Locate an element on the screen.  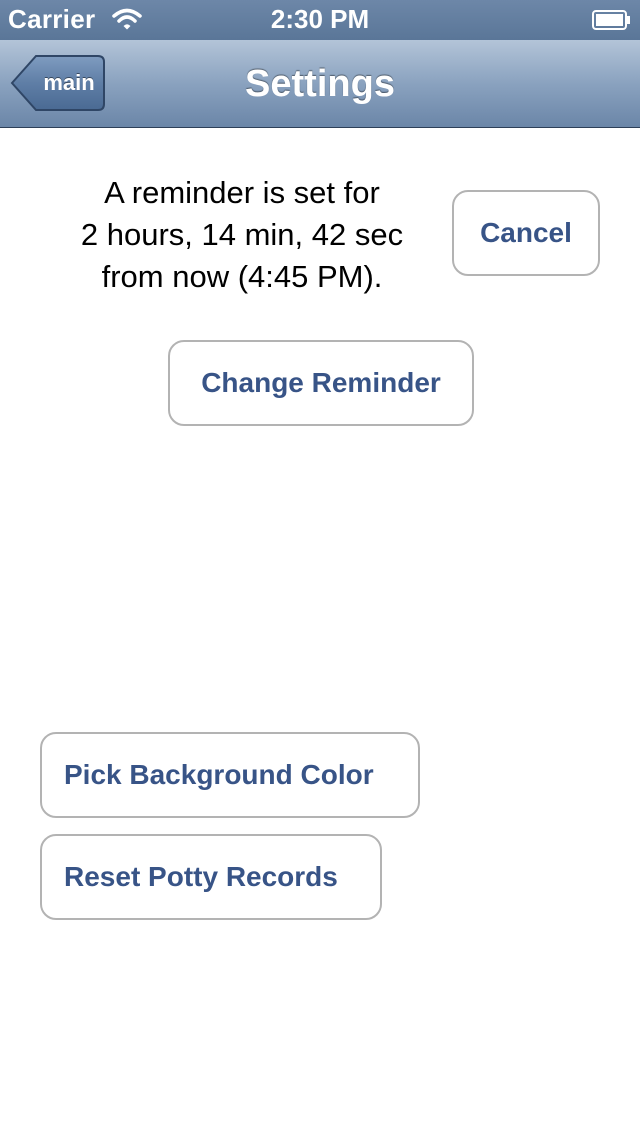
status-bar: Carrier 2:30 PM is located at coordinates (320, 20).